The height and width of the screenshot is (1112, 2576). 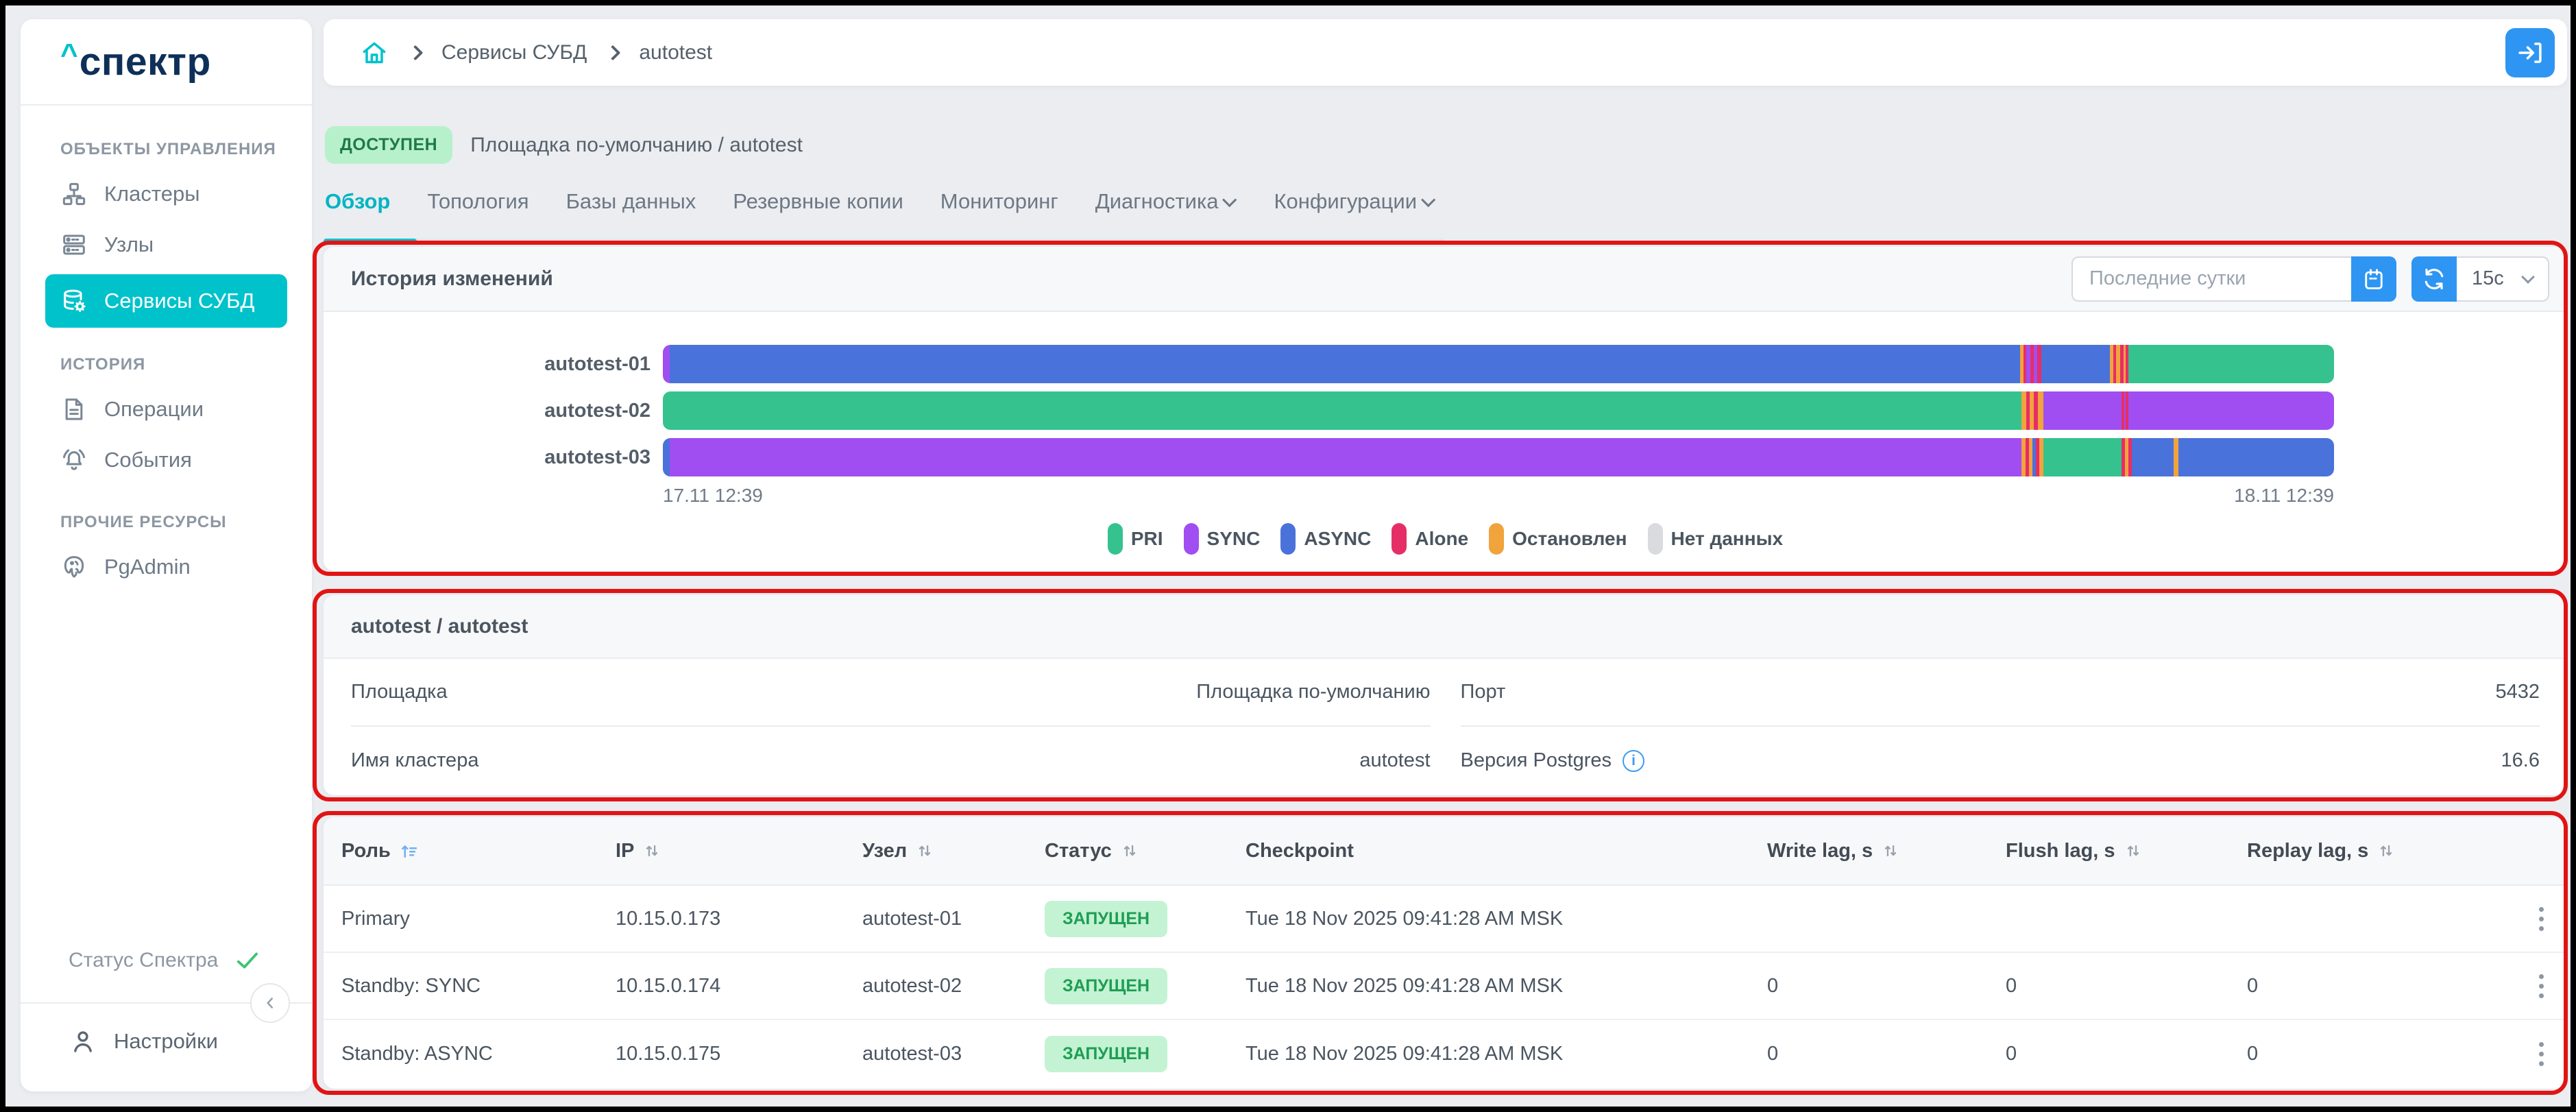 What do you see at coordinates (999, 210) in the screenshot?
I see `tab-monitoring: Мониторинг` at bounding box center [999, 210].